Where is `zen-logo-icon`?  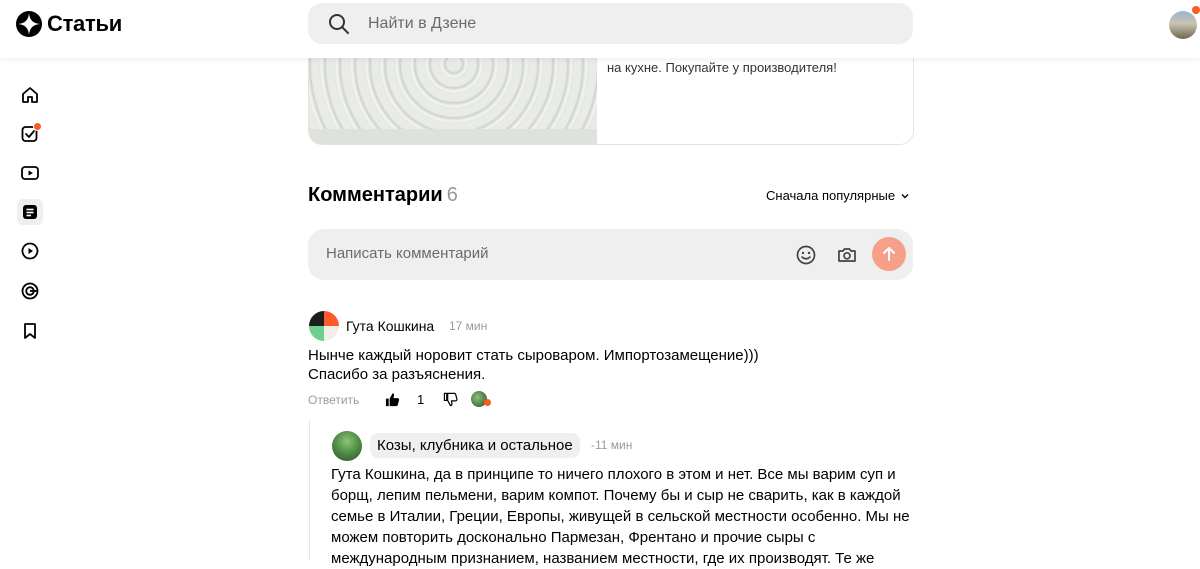
zen-logo-icon is located at coordinates (29, 24).